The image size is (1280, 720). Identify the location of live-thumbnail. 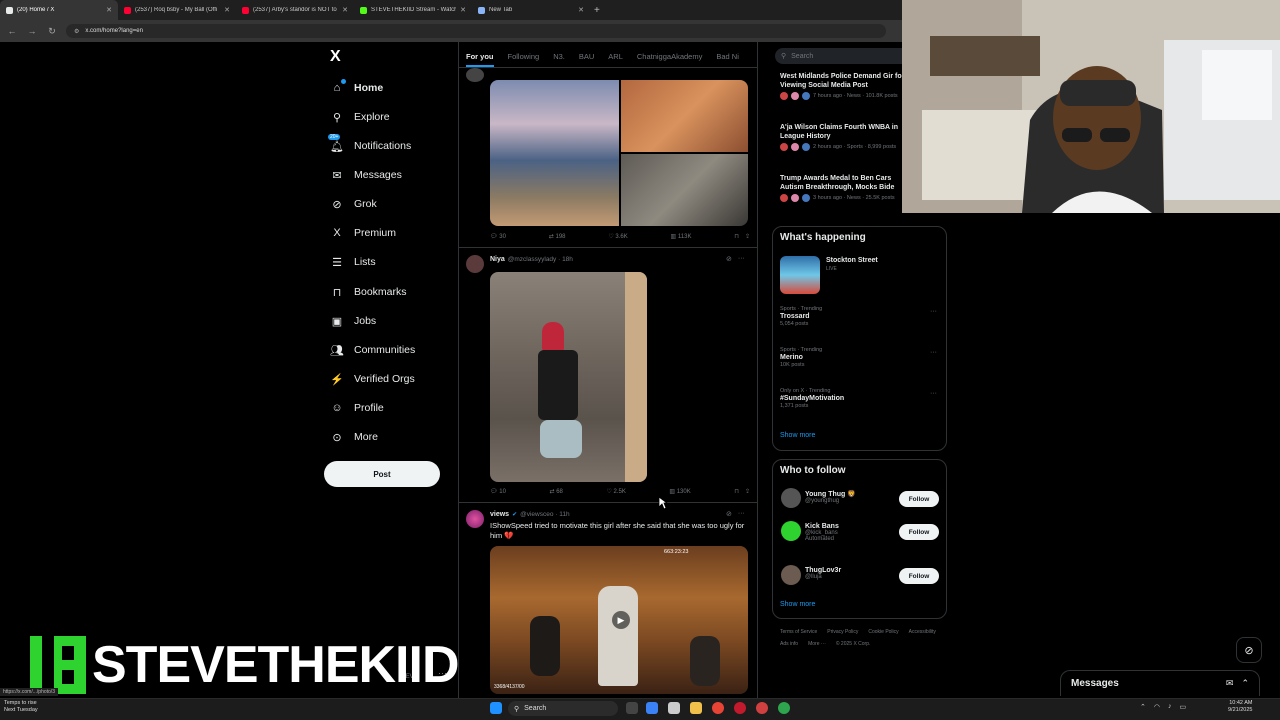
(800, 275).